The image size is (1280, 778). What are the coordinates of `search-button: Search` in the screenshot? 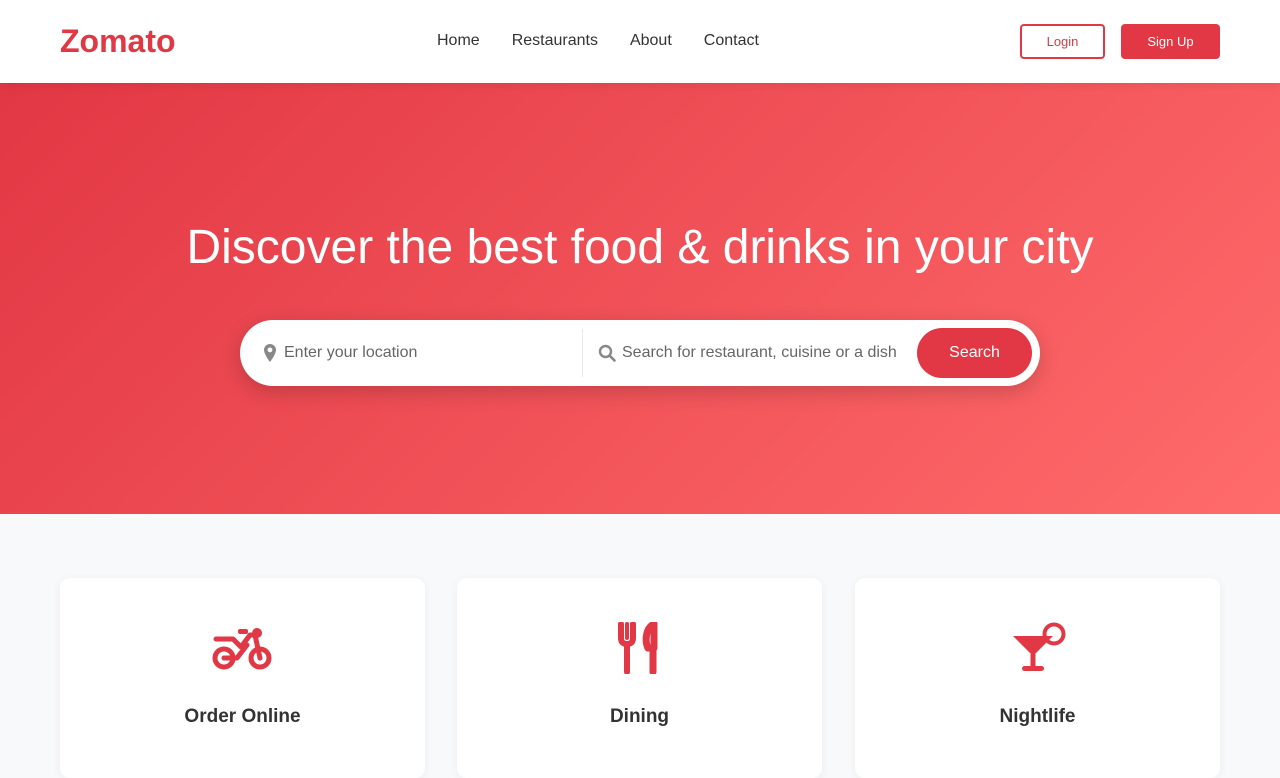 It's located at (974, 353).